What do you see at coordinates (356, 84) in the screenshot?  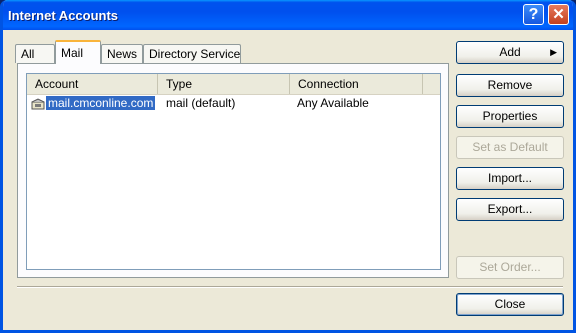 I see `column-header-connection: Connection` at bounding box center [356, 84].